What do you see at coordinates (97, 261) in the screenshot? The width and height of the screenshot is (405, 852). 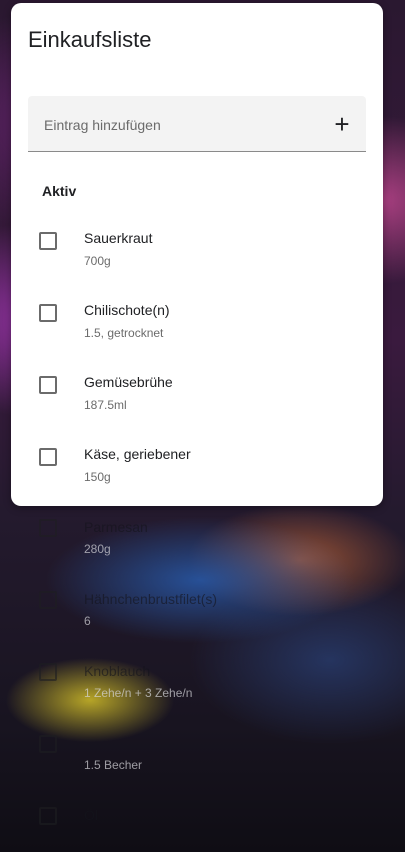 I see `item-quantity: 700g` at bounding box center [97, 261].